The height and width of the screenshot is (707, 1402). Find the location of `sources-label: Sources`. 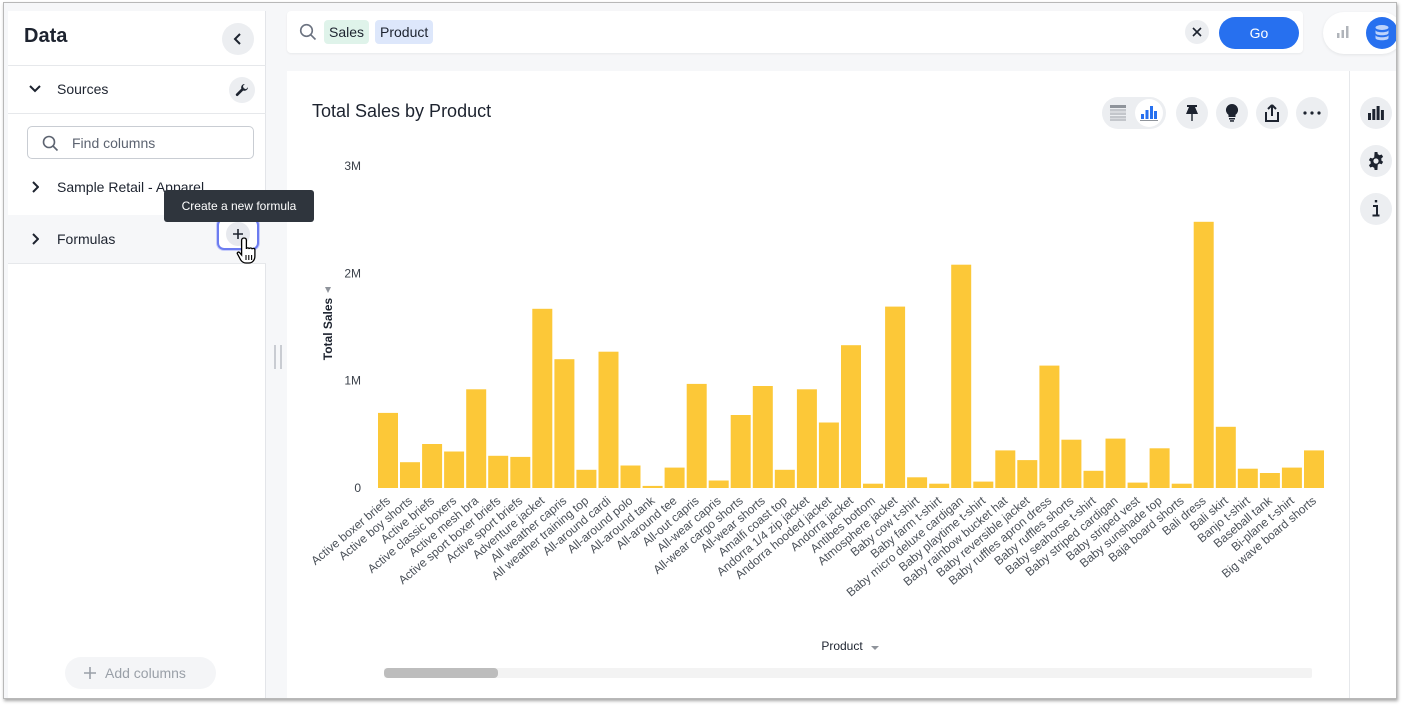

sources-label: Sources is located at coordinates (83, 89).